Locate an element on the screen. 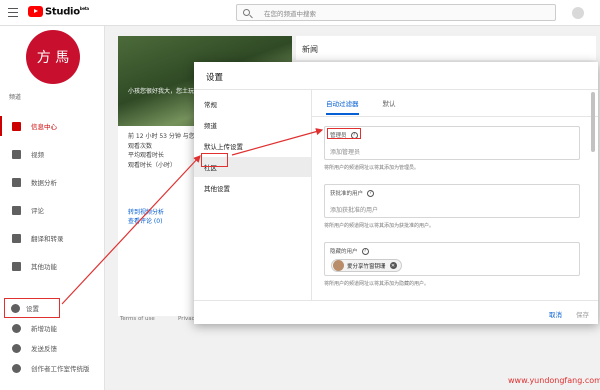  top-bar: Studiobeta 在您的频道中搜索 is located at coordinates (300, 13).